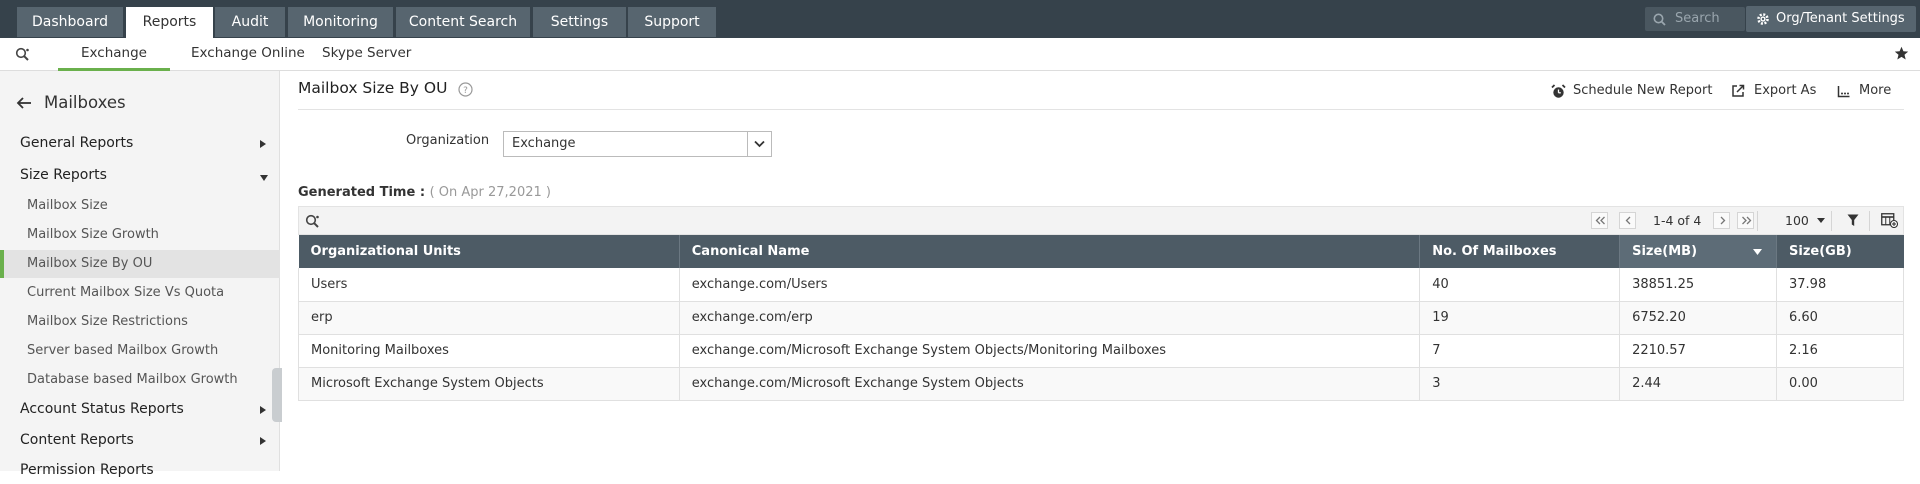  I want to click on tab-audit: Audit, so click(250, 22).